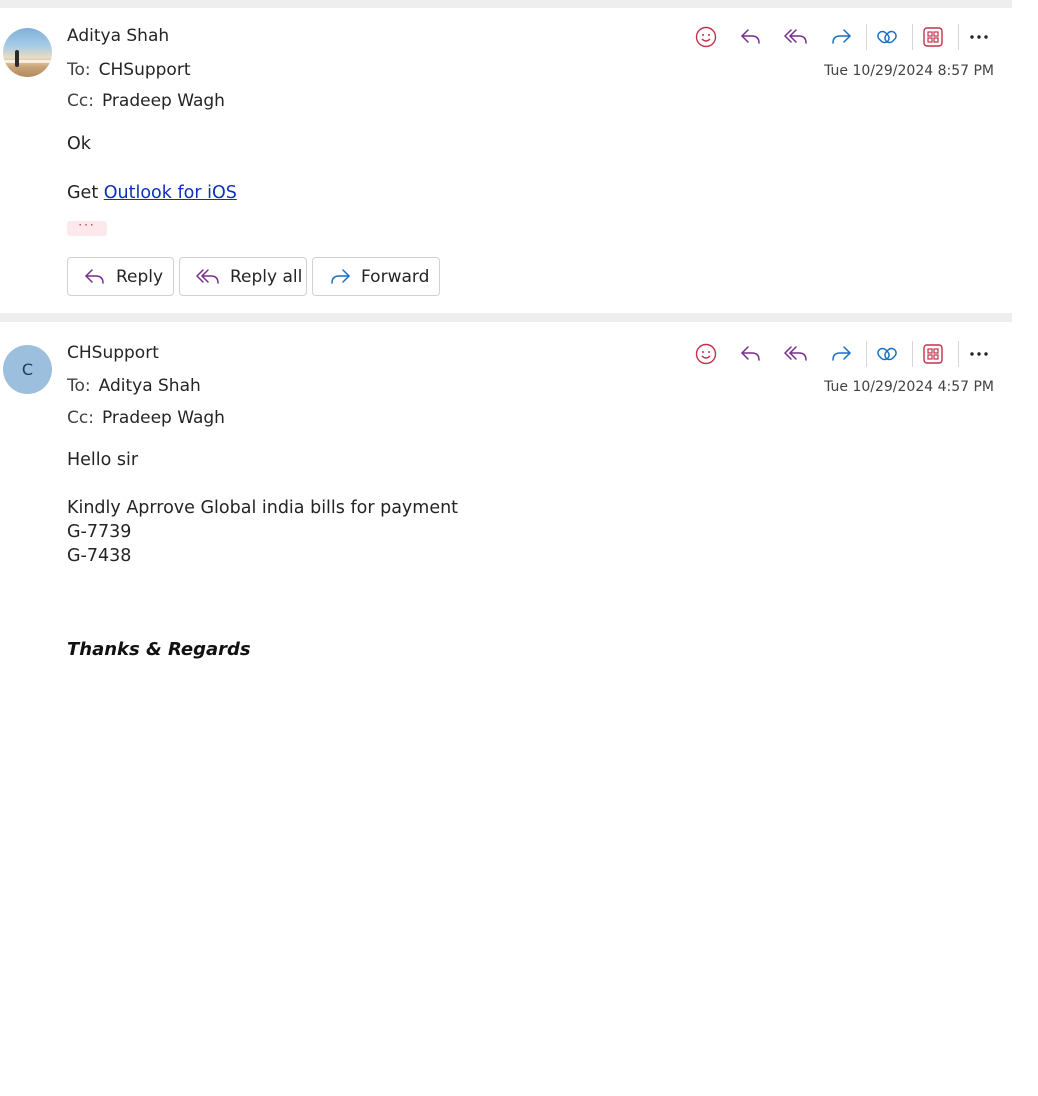  What do you see at coordinates (159, 649) in the screenshot?
I see `signature: Thanks & Regards` at bounding box center [159, 649].